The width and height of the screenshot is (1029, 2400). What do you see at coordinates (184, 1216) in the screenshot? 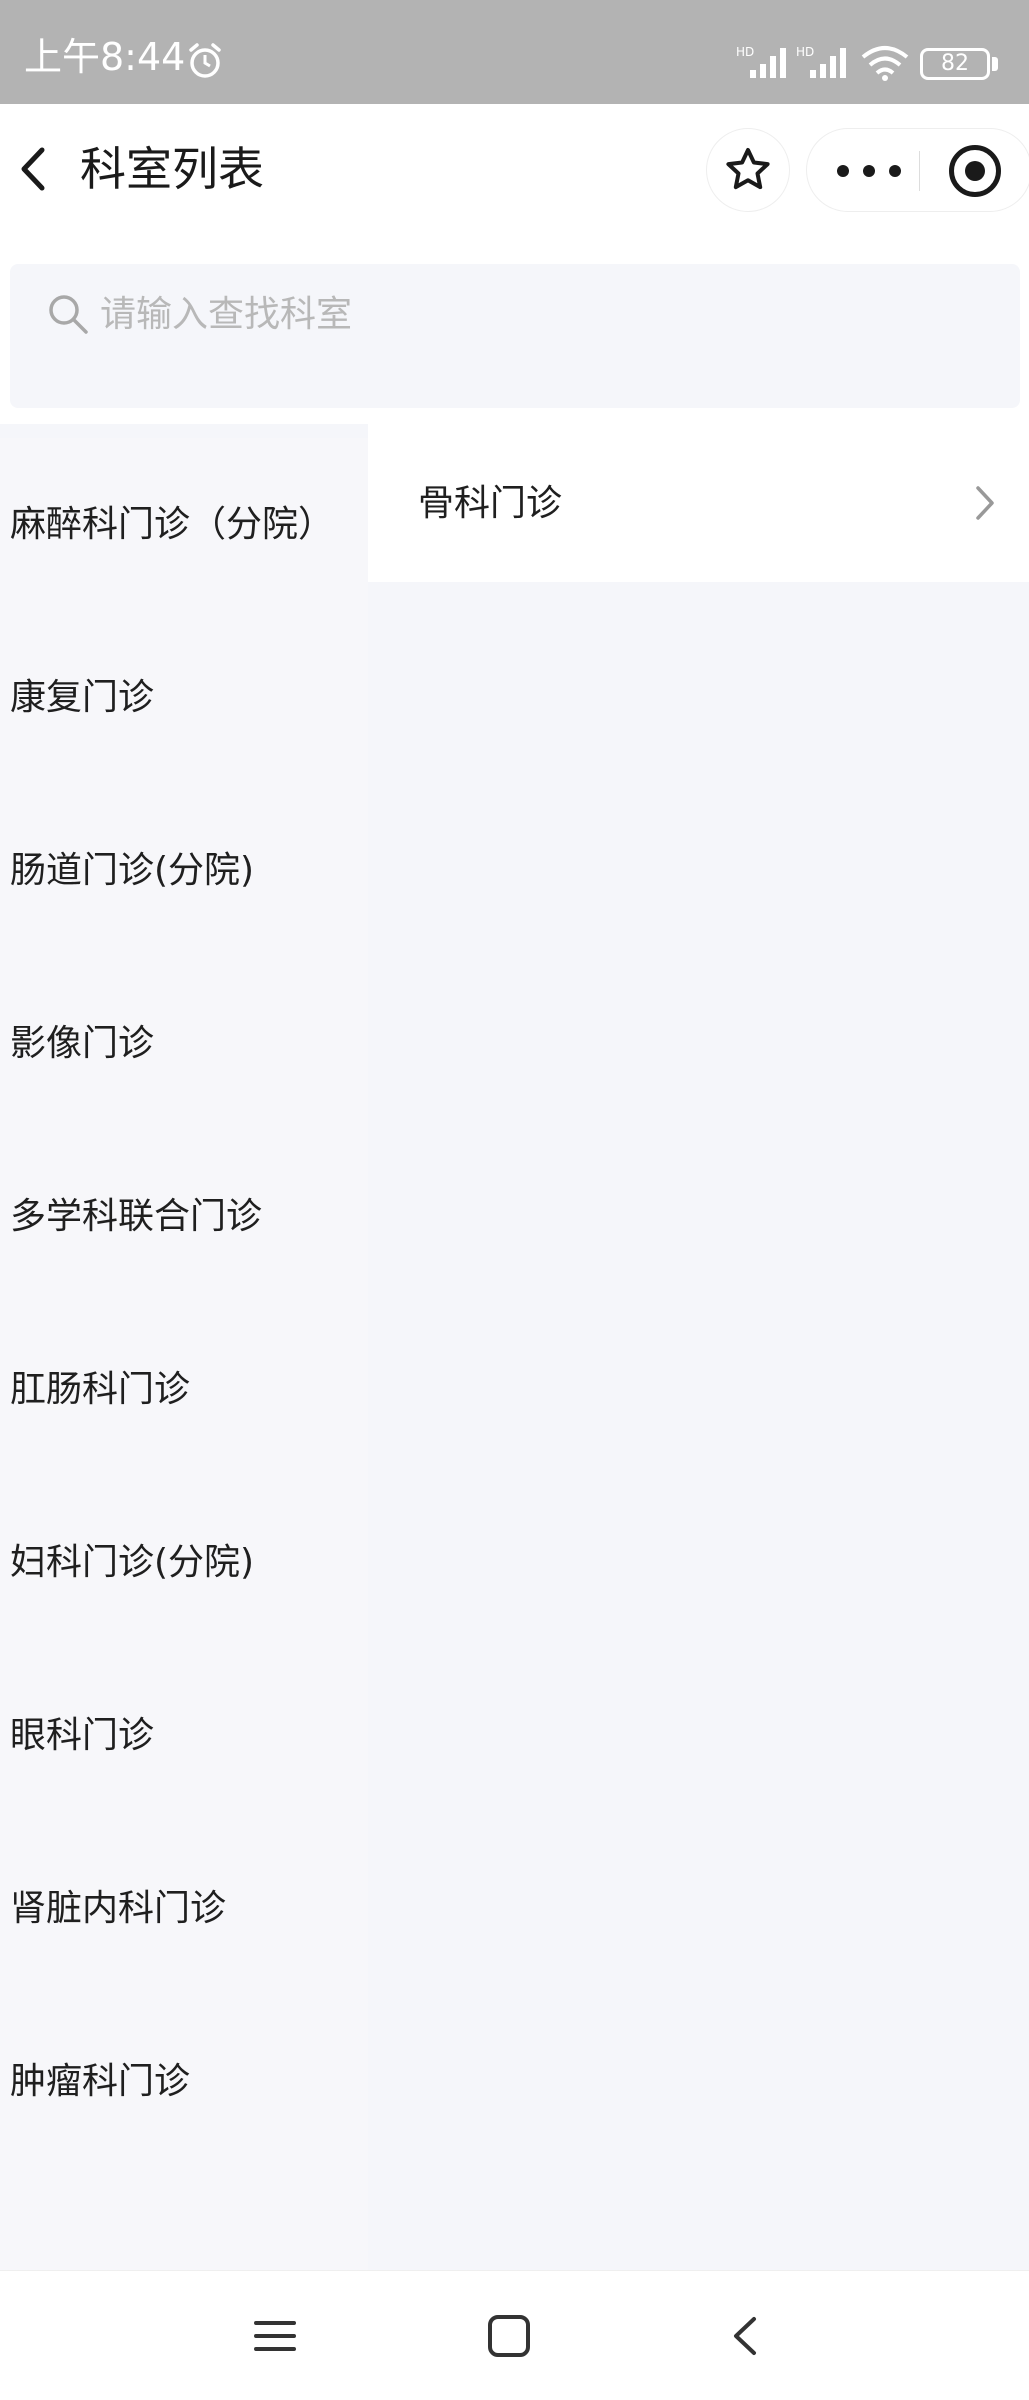
I see `department-item: 多学科联合门诊` at bounding box center [184, 1216].